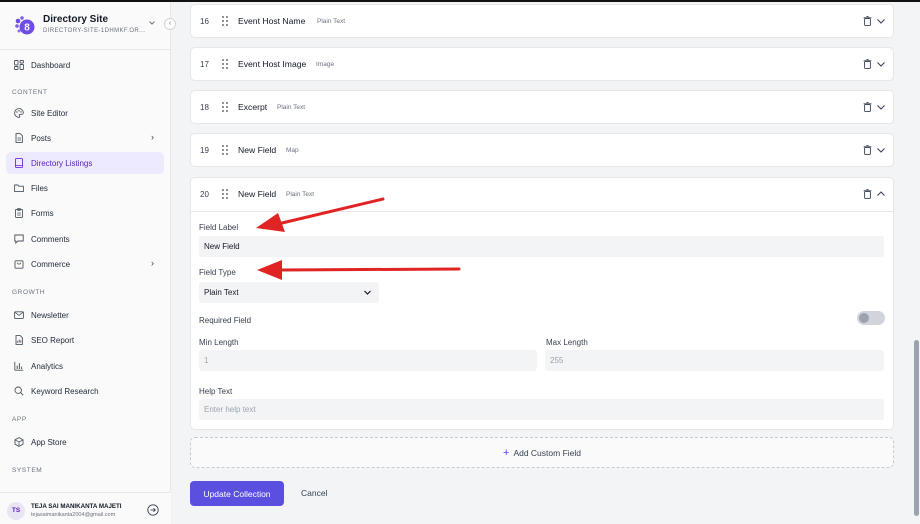 This screenshot has width=920, height=524. Describe the element at coordinates (76, 506) in the screenshot. I see `user-name: TEJA SAI MANIKANTA MAJETI` at that location.